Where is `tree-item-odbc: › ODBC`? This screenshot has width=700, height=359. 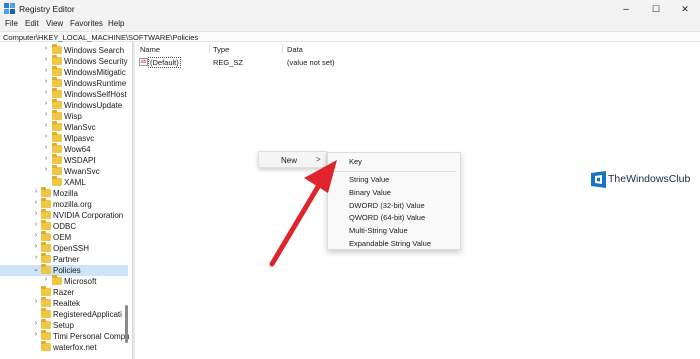 tree-item-odbc: › ODBC is located at coordinates (64, 226).